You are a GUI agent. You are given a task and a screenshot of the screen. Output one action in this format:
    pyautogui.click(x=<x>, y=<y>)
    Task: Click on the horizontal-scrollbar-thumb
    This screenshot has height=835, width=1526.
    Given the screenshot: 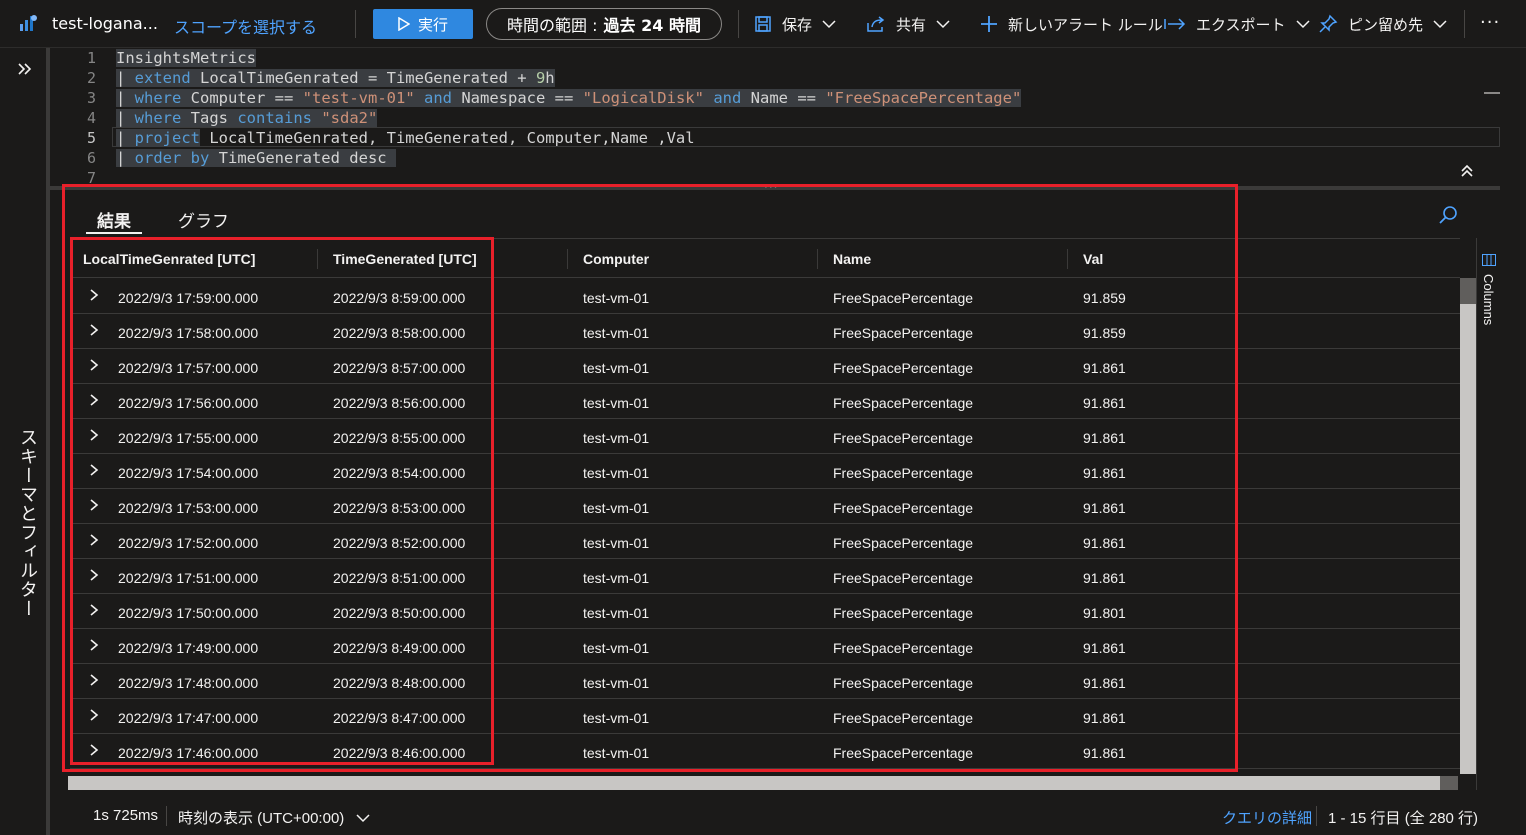 What is the action you would take?
    pyautogui.click(x=1449, y=783)
    